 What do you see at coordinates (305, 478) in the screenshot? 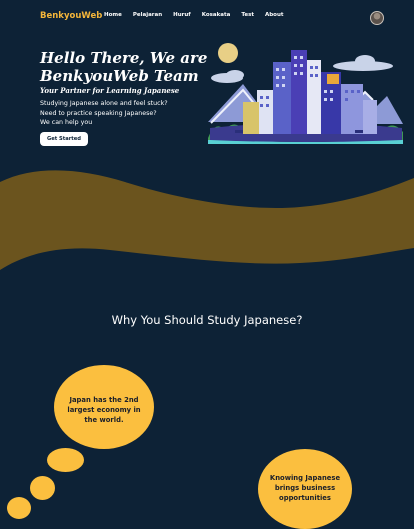
I see `fact-bubble-business-line-1: Knowing Japanese` at bounding box center [305, 478].